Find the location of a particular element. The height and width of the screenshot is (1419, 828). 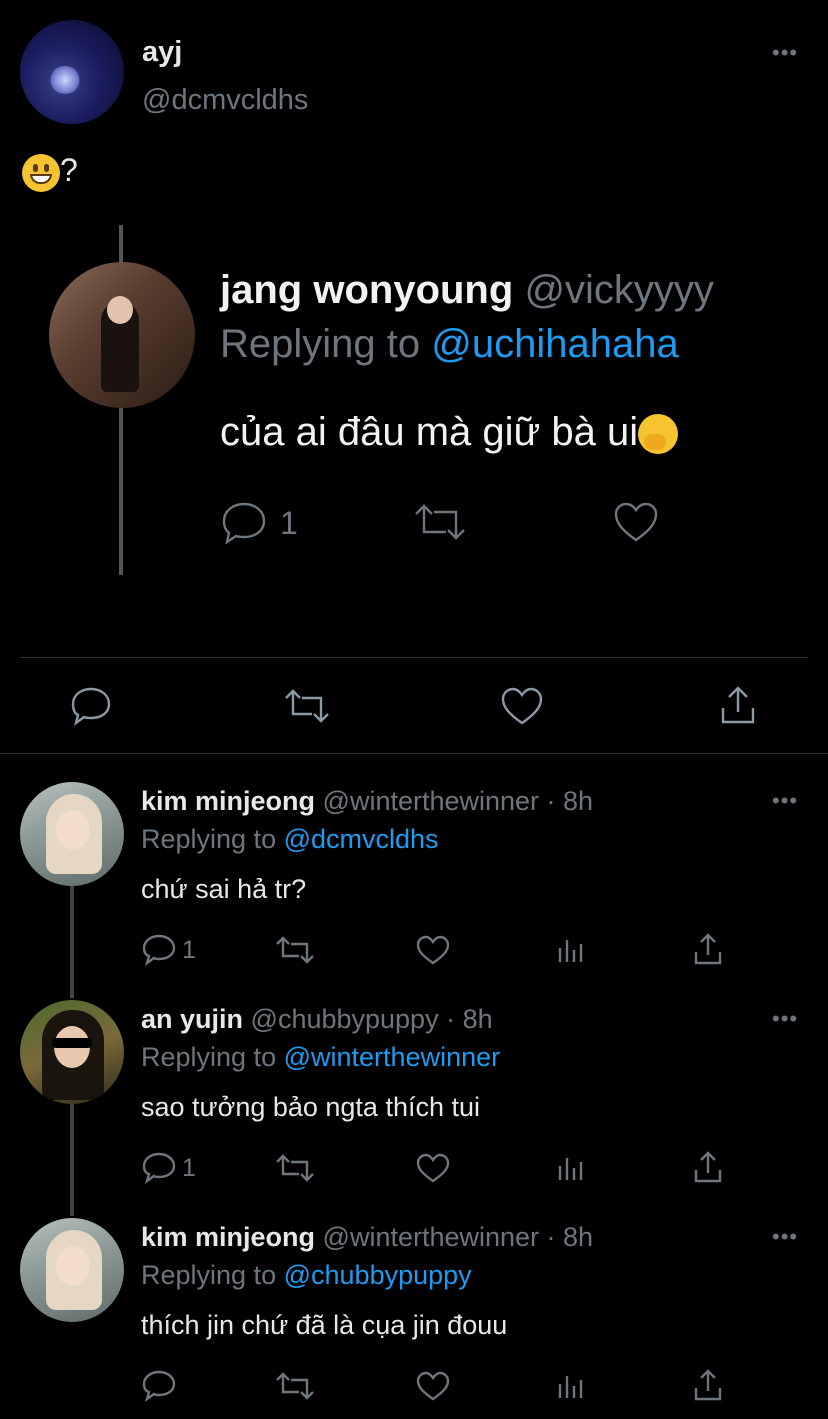

quoted-reply-count: 1 is located at coordinates (289, 523).